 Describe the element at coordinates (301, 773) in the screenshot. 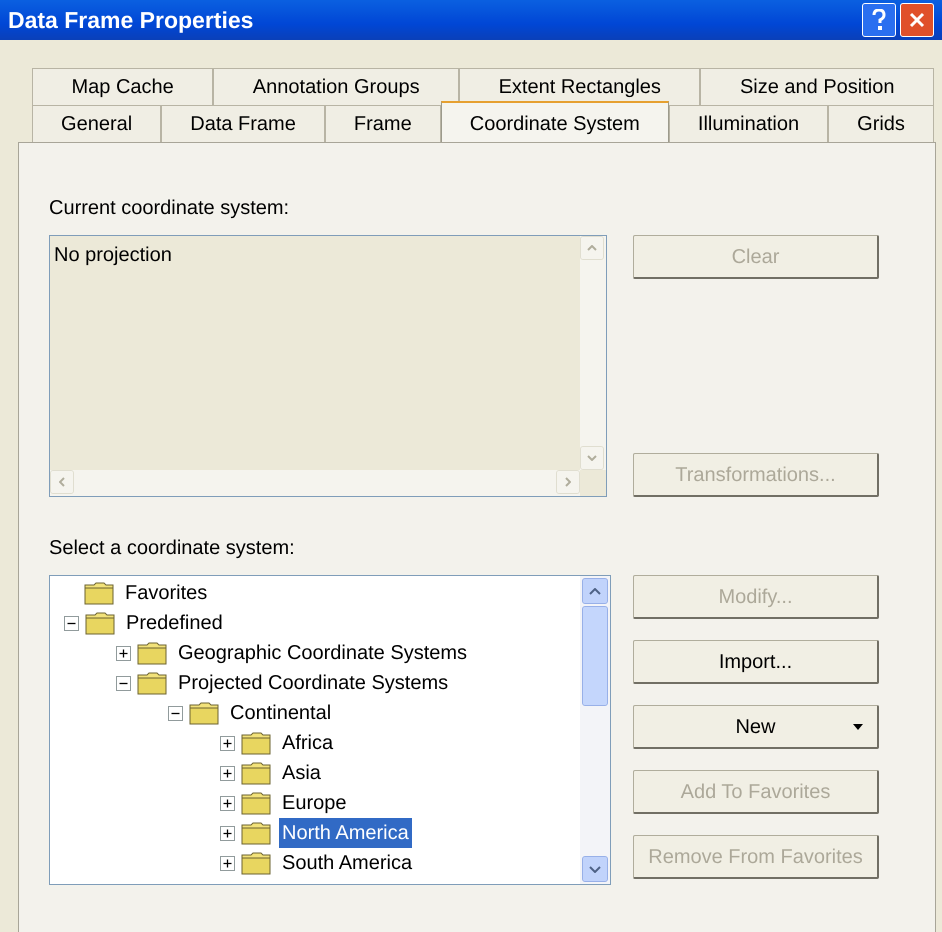

I see `tree-item: Asia` at that location.